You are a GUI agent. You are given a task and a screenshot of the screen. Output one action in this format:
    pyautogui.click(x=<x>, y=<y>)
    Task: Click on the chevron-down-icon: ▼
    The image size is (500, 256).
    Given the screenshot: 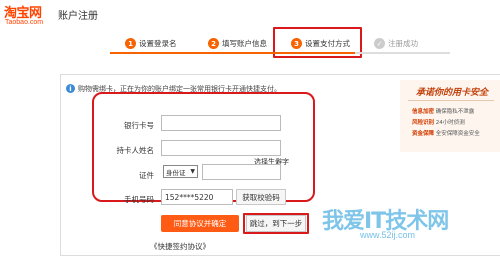 What is the action you would take?
    pyautogui.click(x=192, y=171)
    